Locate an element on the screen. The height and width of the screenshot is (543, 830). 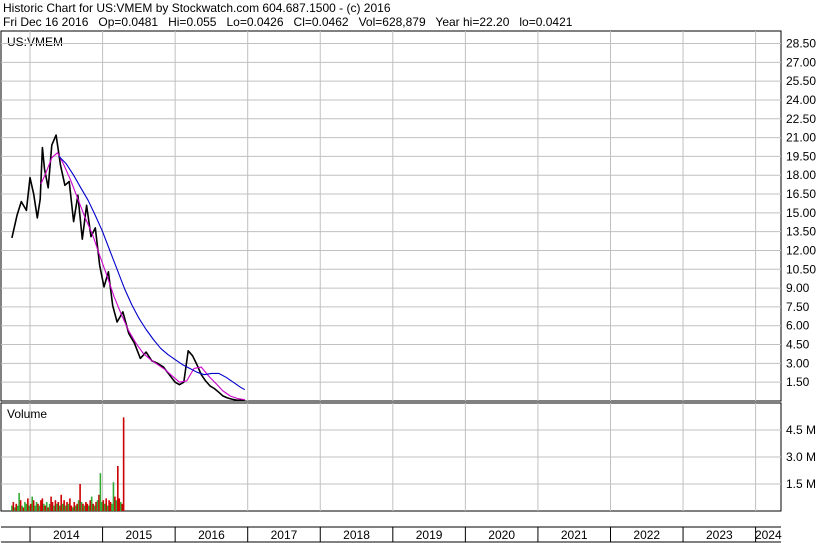
volume-tick-label: 1.5 M is located at coordinates (801, 484).